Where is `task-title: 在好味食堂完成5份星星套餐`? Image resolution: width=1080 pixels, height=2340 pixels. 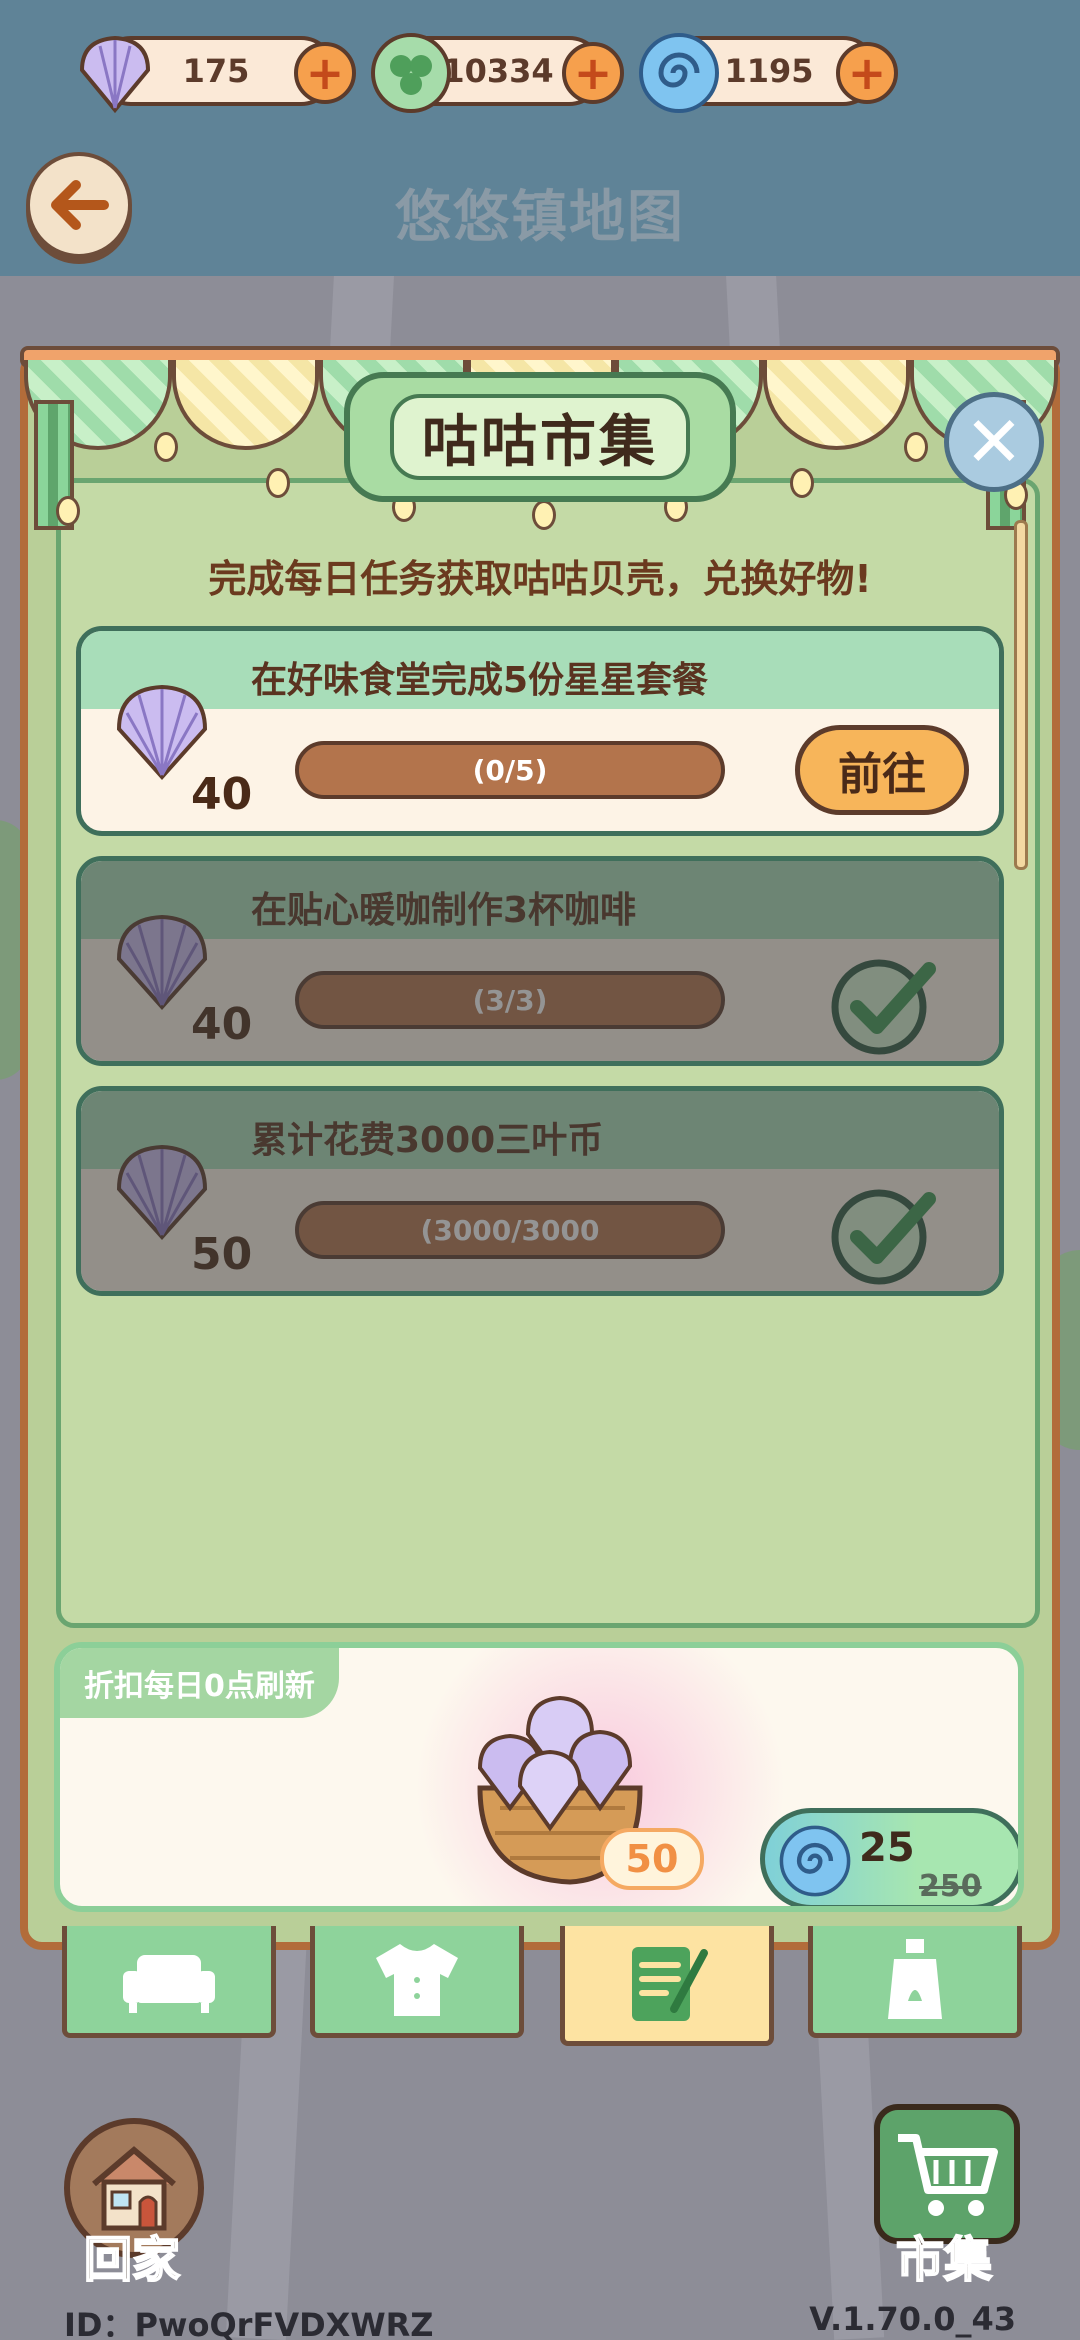 task-title: 在好味食堂完成5份星星套餐 is located at coordinates (480, 680).